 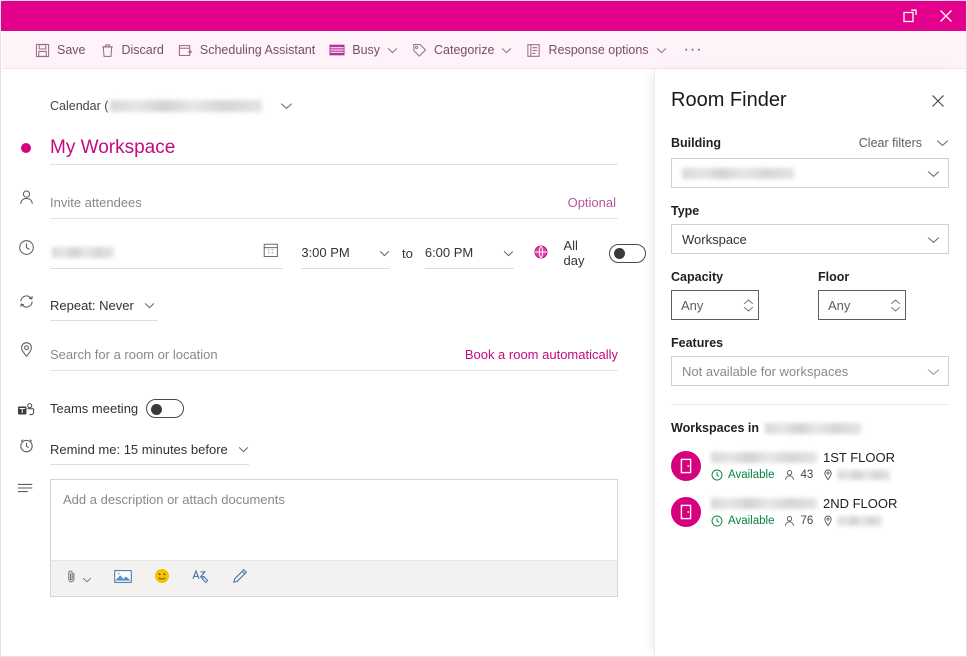 I want to click on calendar-selector: Calendar (, so click(x=171, y=106).